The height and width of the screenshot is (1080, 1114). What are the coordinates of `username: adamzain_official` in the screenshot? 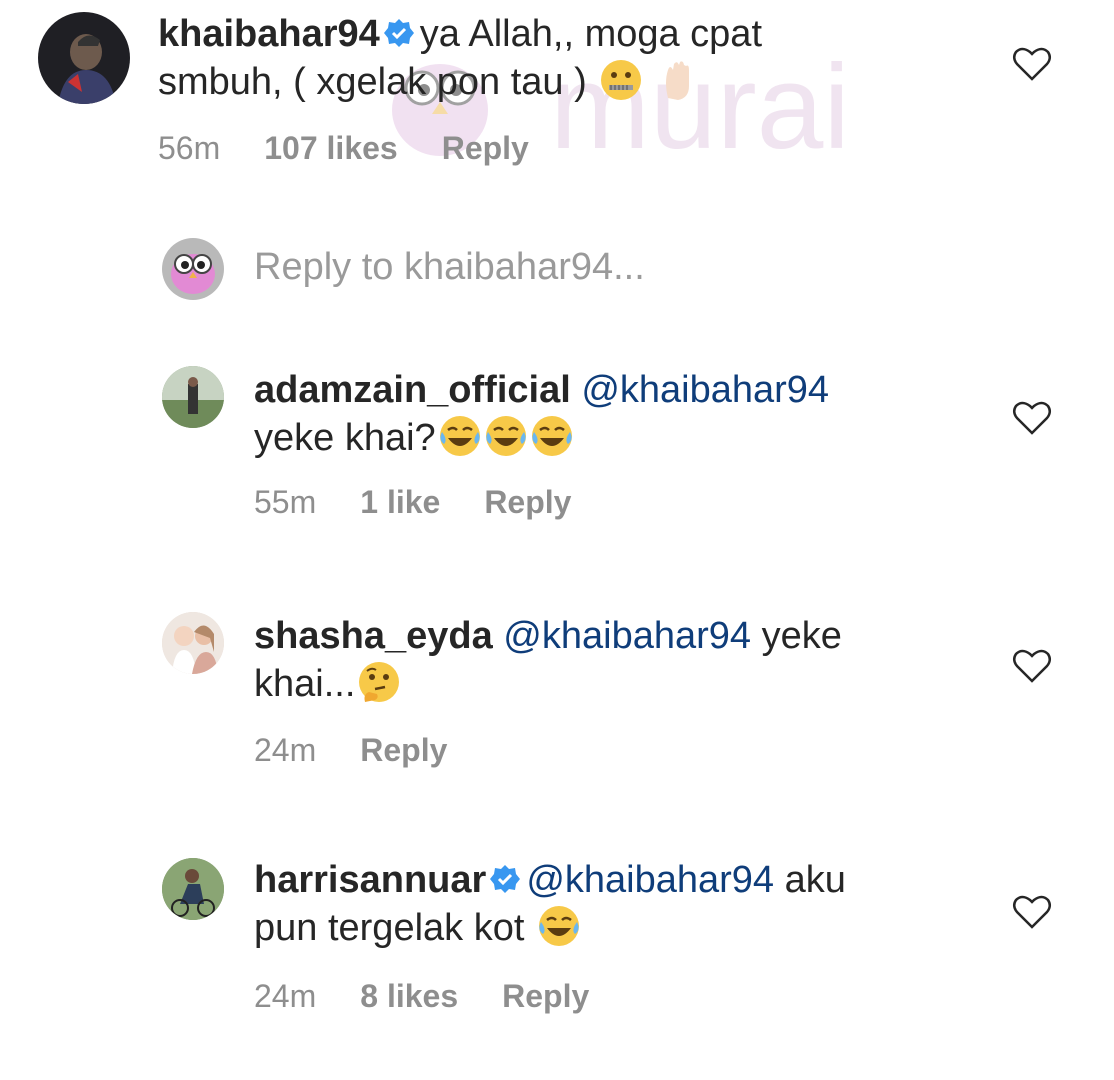 It's located at (412, 390).